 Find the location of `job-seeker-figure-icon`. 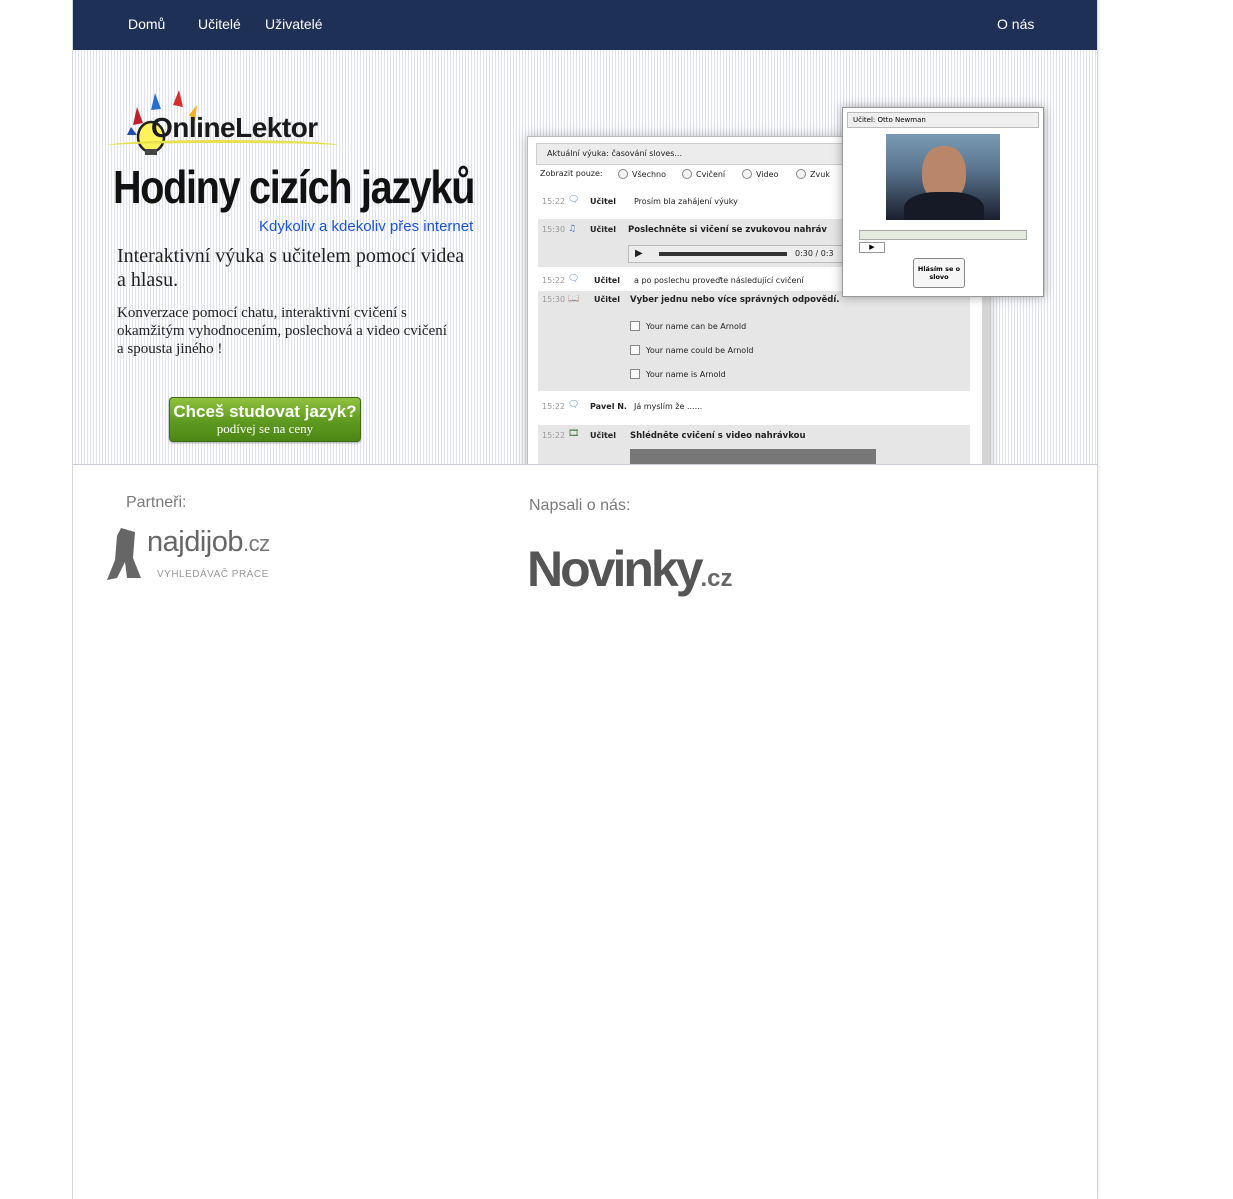

job-seeker-figure-icon is located at coordinates (124, 554).